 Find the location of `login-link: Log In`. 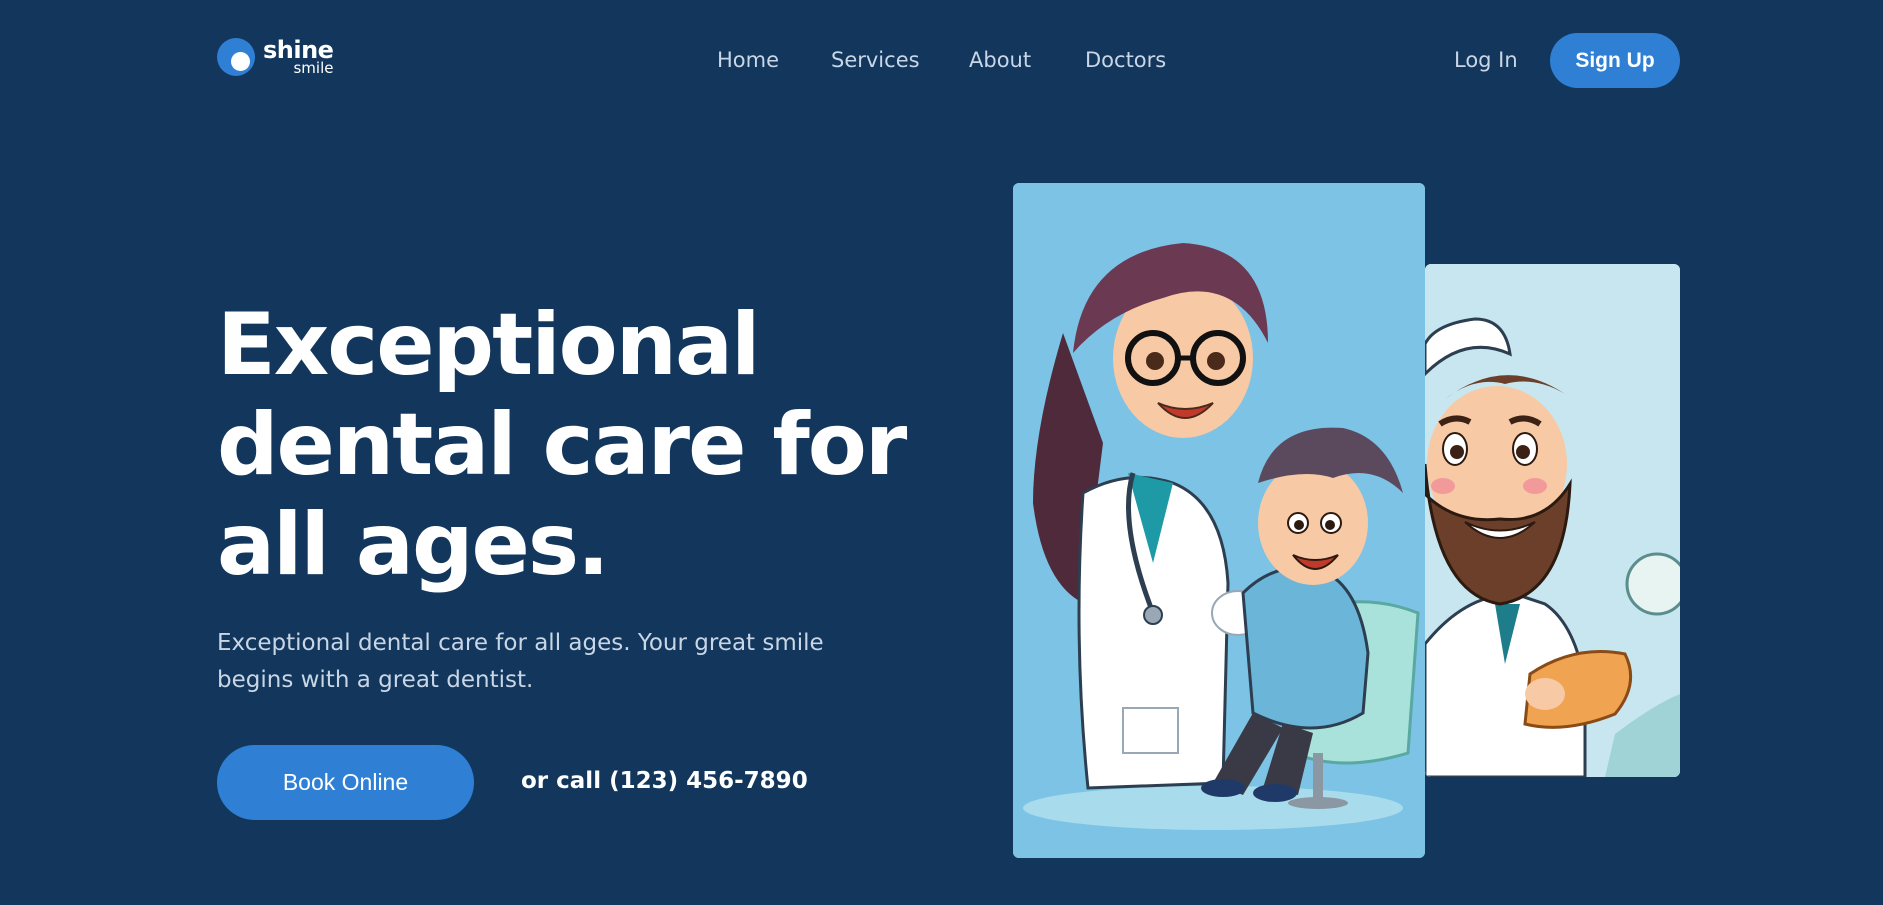

login-link: Log In is located at coordinates (1486, 60).